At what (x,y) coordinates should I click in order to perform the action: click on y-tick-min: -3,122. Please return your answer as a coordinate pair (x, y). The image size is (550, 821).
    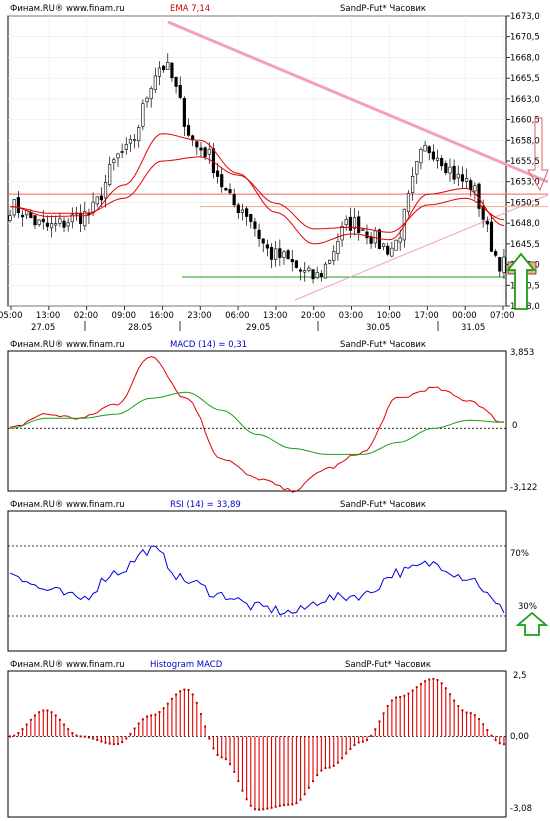
    Looking at the image, I should click on (523, 488).